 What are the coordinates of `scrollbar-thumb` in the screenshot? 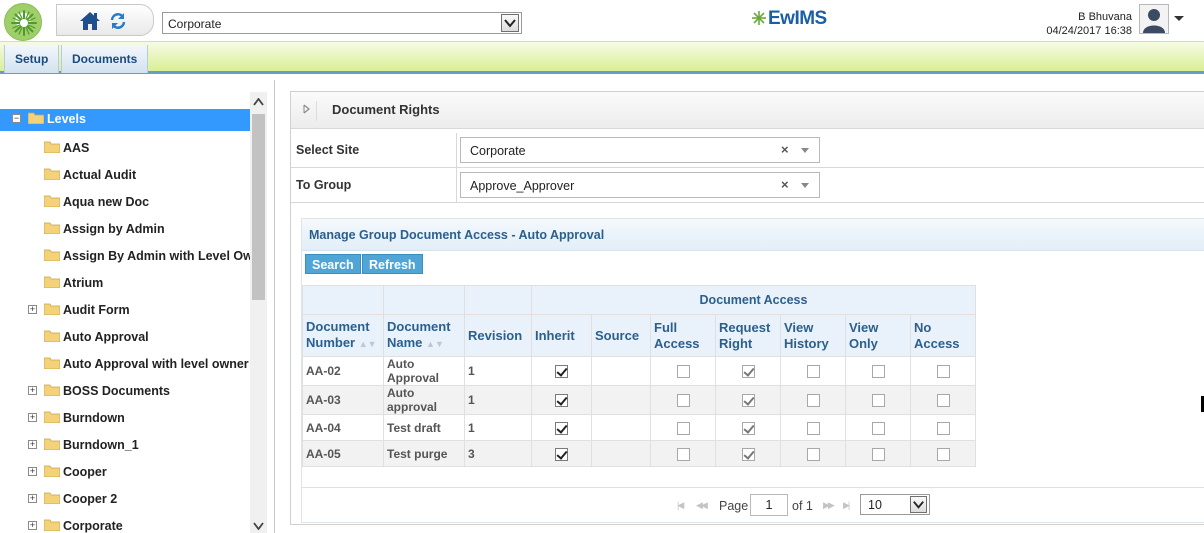 It's located at (258, 207).